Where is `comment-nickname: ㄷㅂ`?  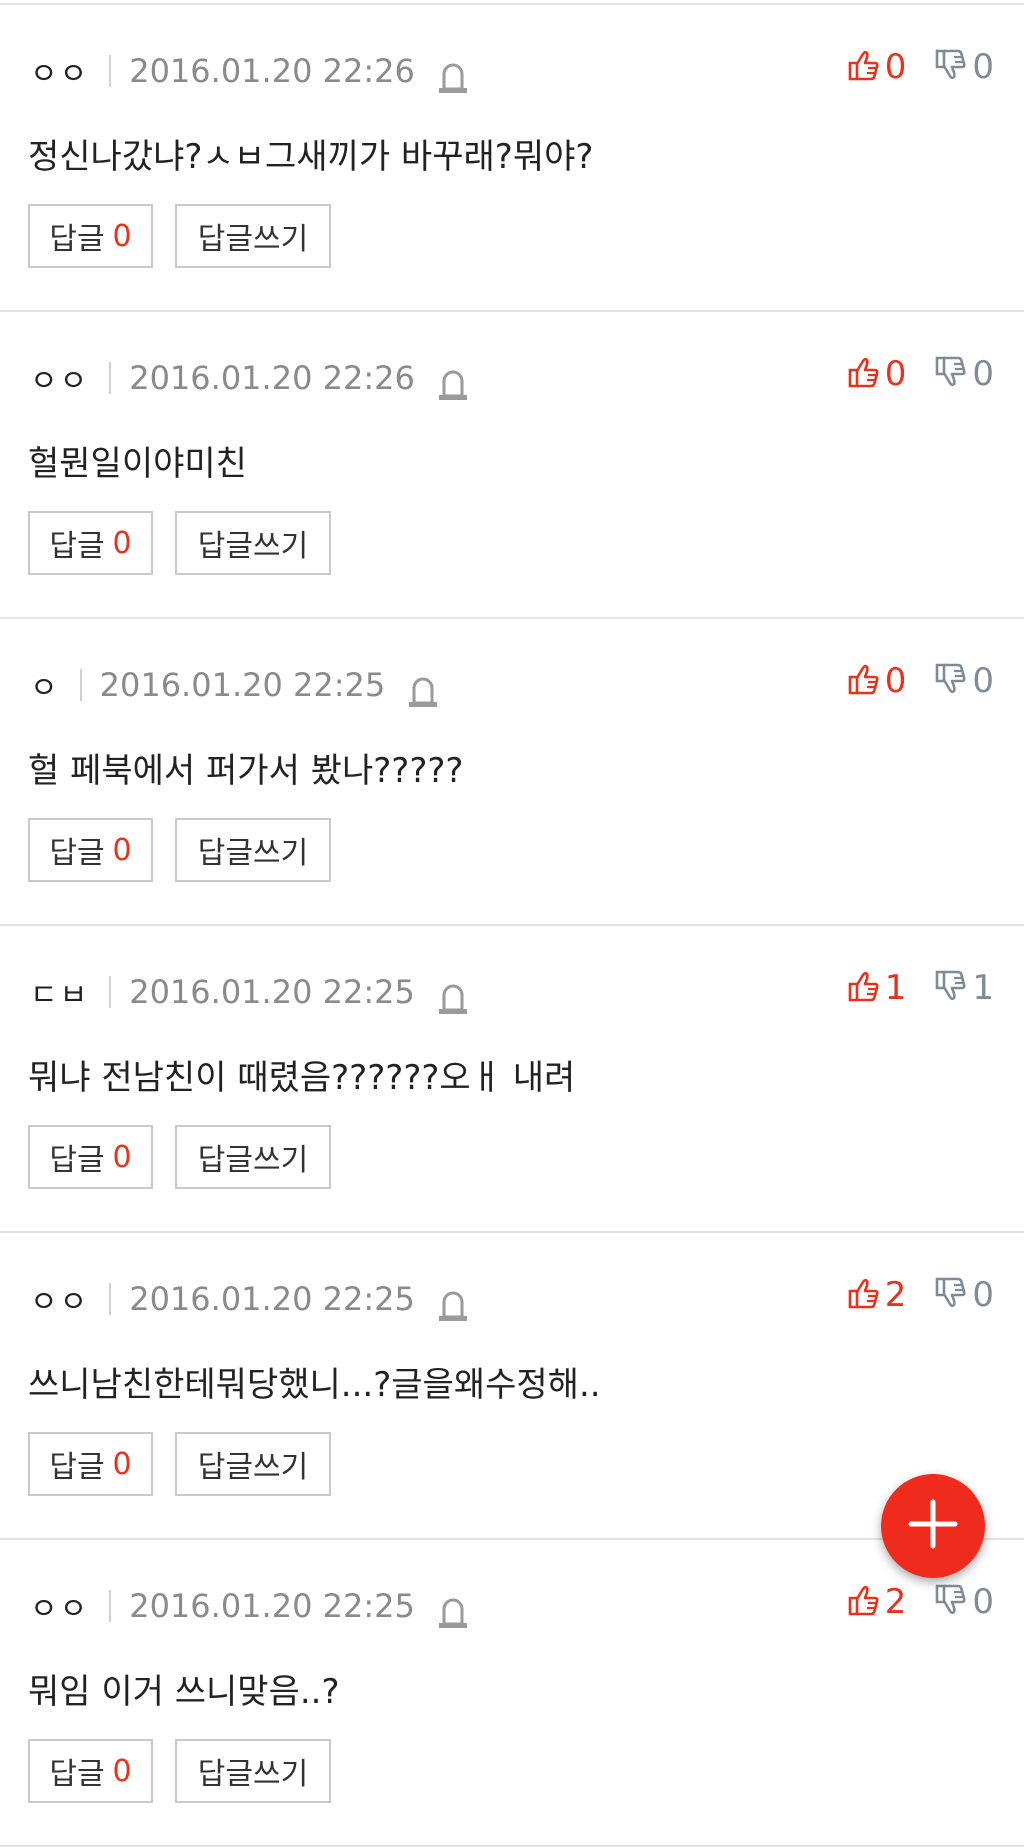 comment-nickname: ㄷㅂ is located at coordinates (60, 995).